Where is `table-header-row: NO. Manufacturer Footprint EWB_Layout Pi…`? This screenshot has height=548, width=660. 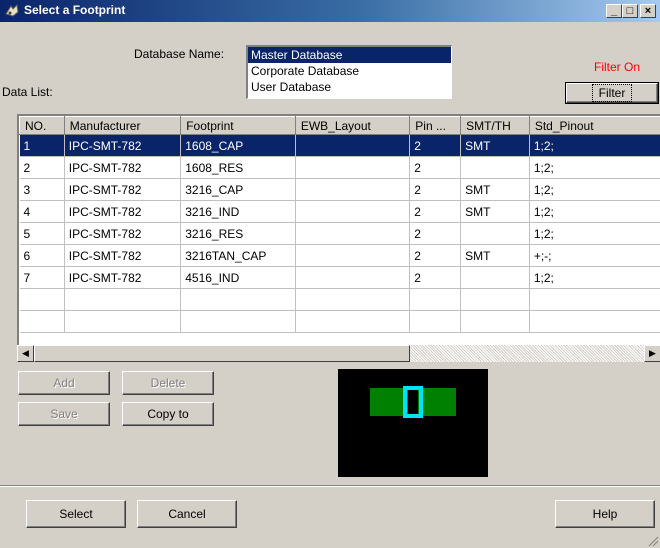 table-header-row: NO. Manufacturer Footprint EWB_Layout Pi… is located at coordinates (339, 125).